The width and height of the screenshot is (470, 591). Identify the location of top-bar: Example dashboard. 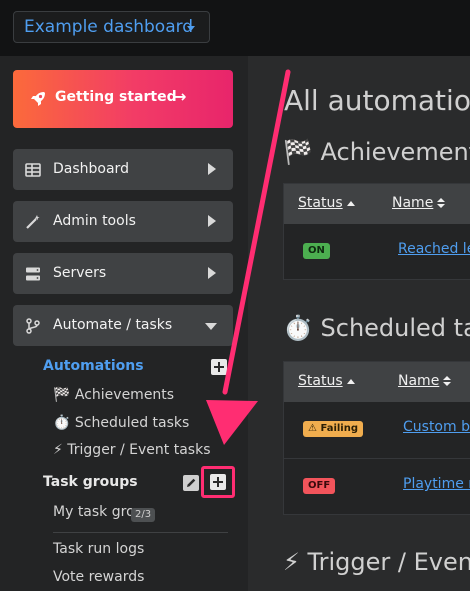
(235, 28).